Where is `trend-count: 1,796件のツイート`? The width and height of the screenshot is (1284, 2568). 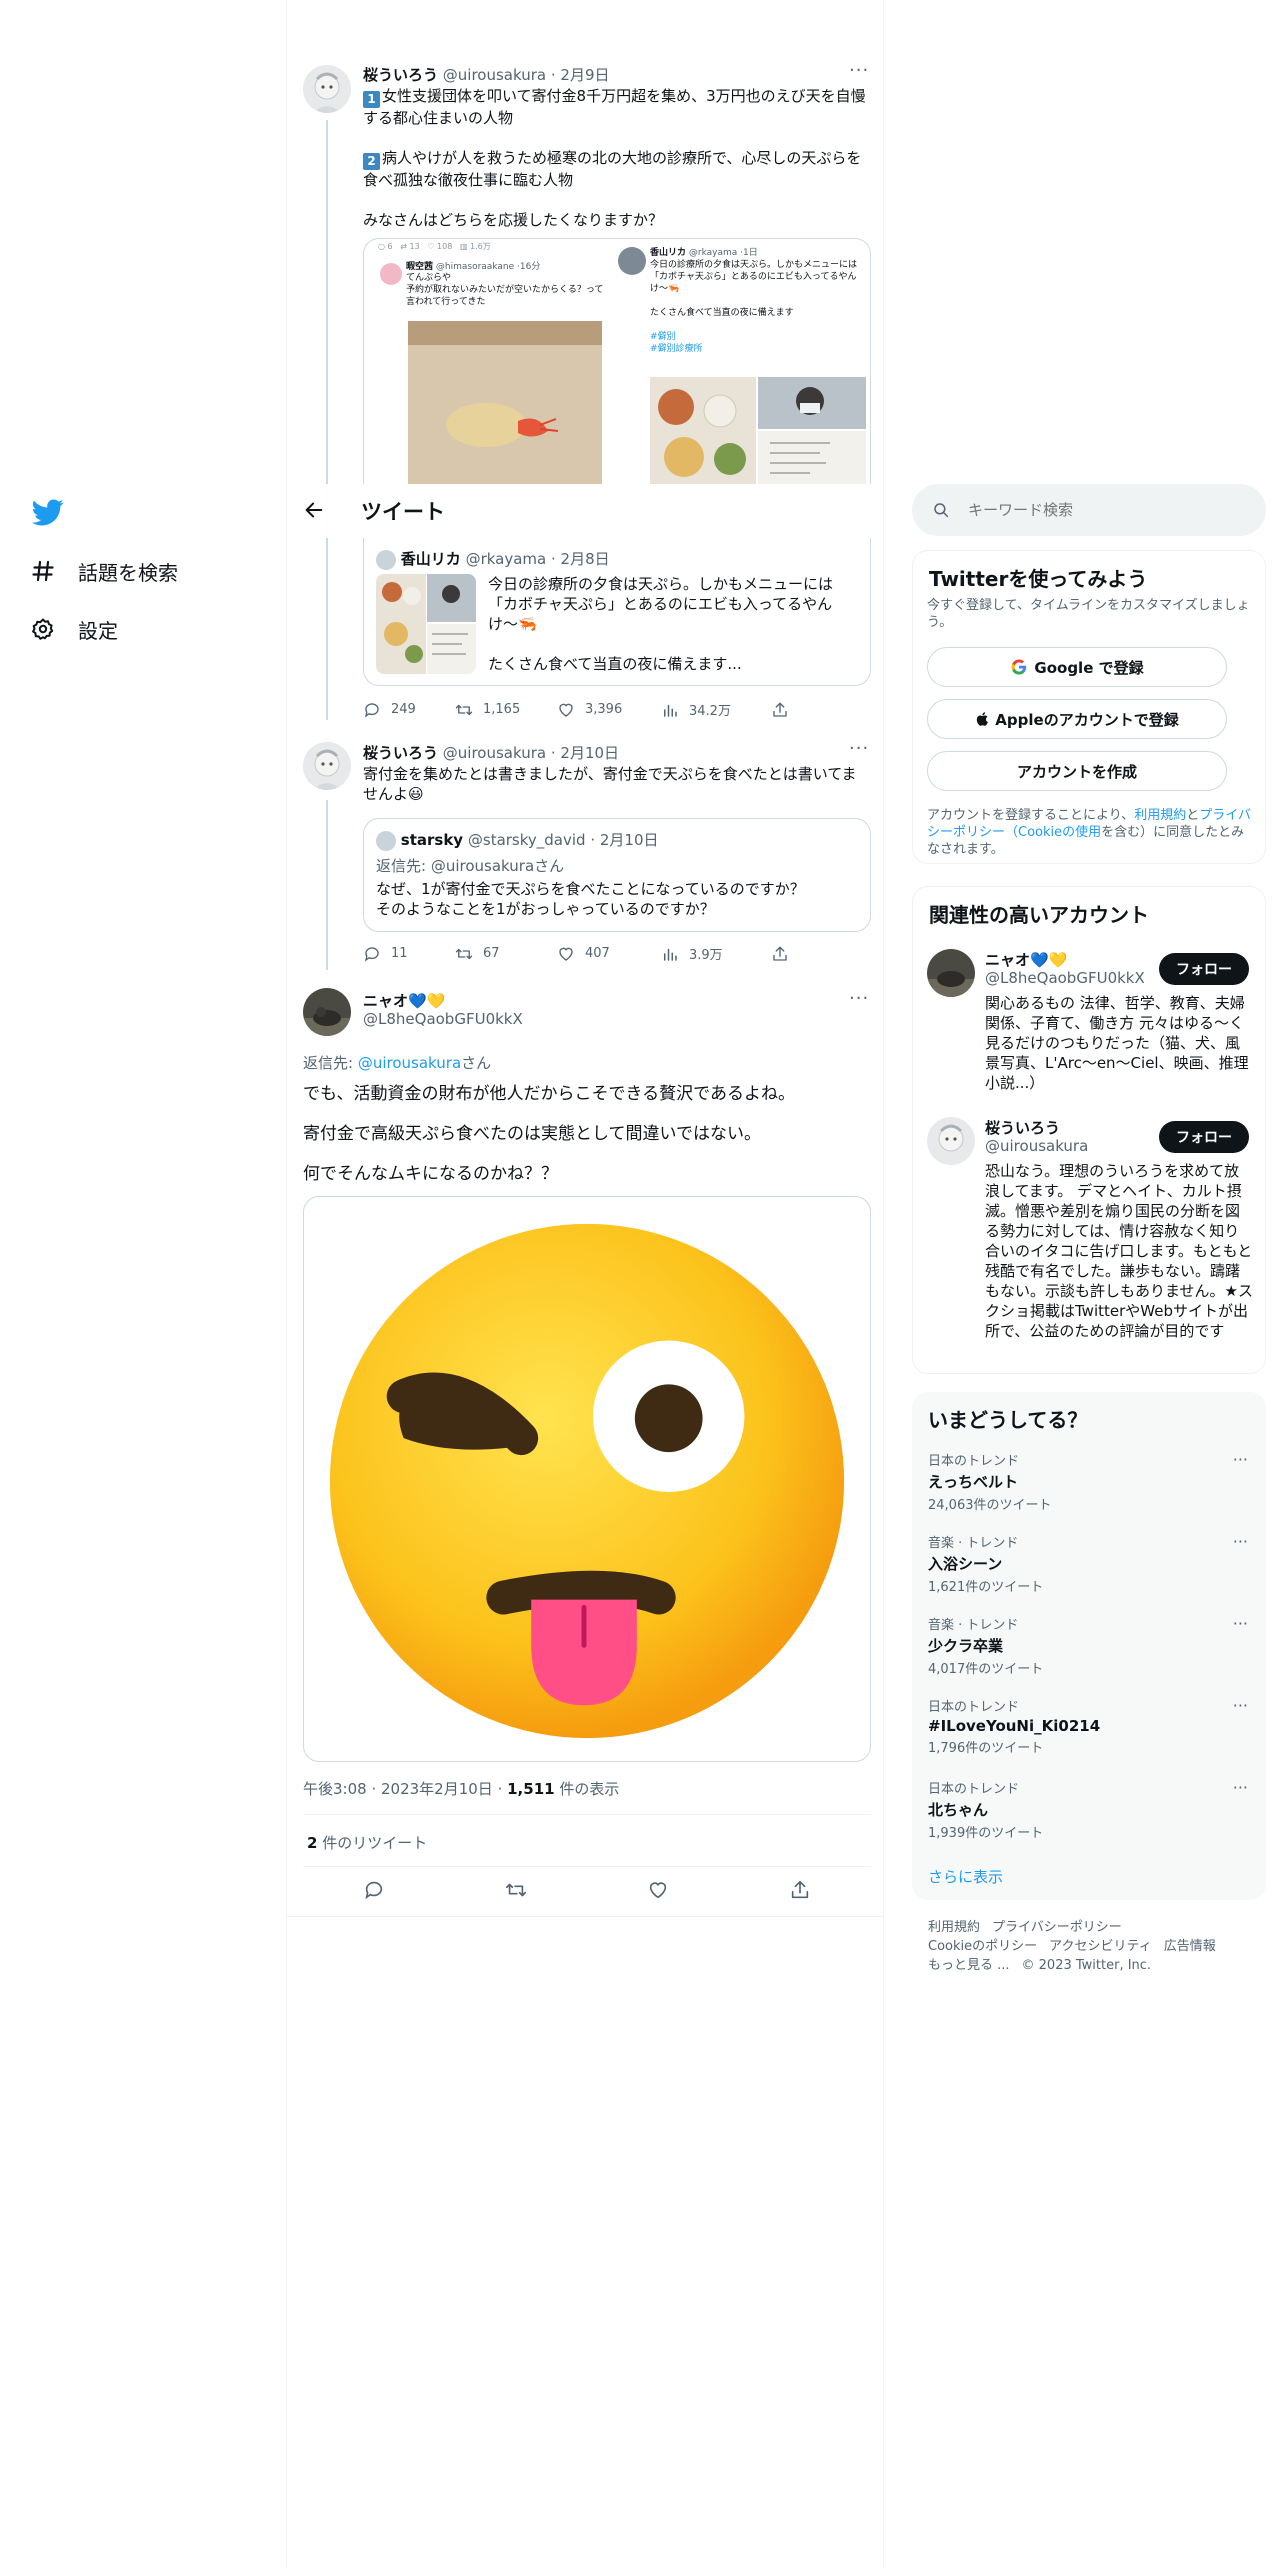 trend-count: 1,796件のツイート is located at coordinates (986, 1748).